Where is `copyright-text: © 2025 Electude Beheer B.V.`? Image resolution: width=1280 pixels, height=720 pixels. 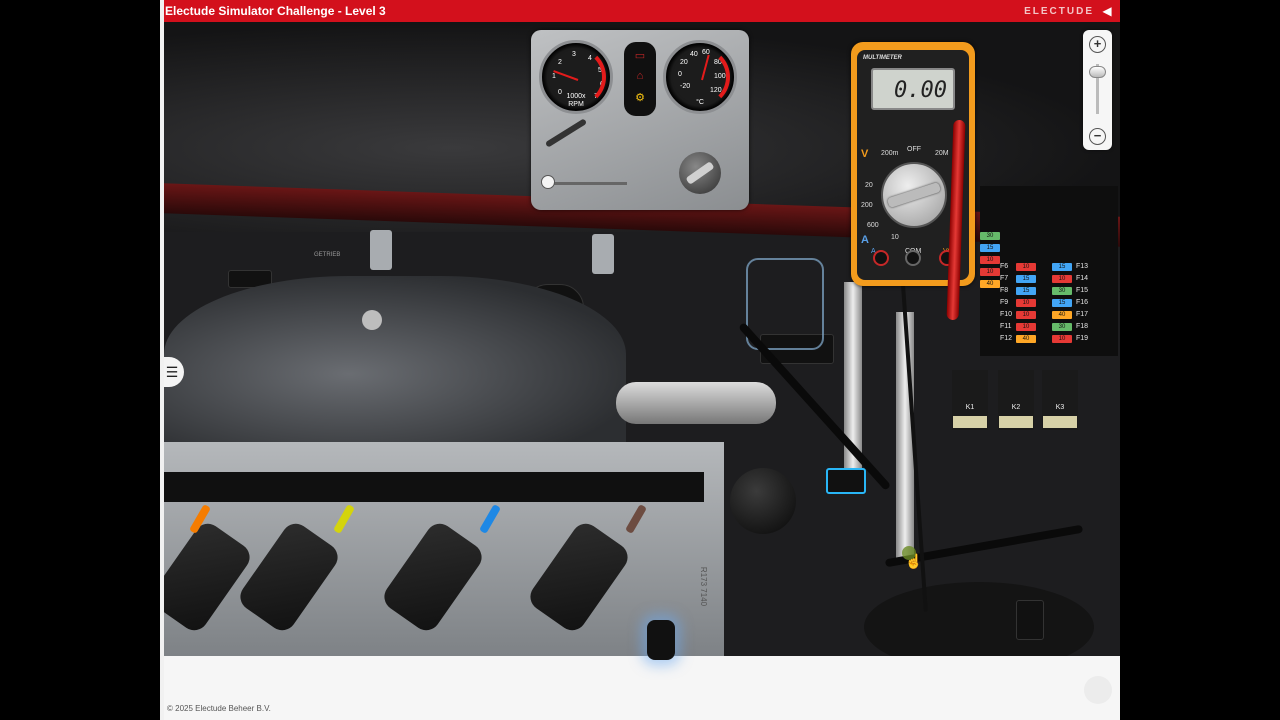
copyright-text: © 2025 Electude Beheer B.V. is located at coordinates (219, 708).